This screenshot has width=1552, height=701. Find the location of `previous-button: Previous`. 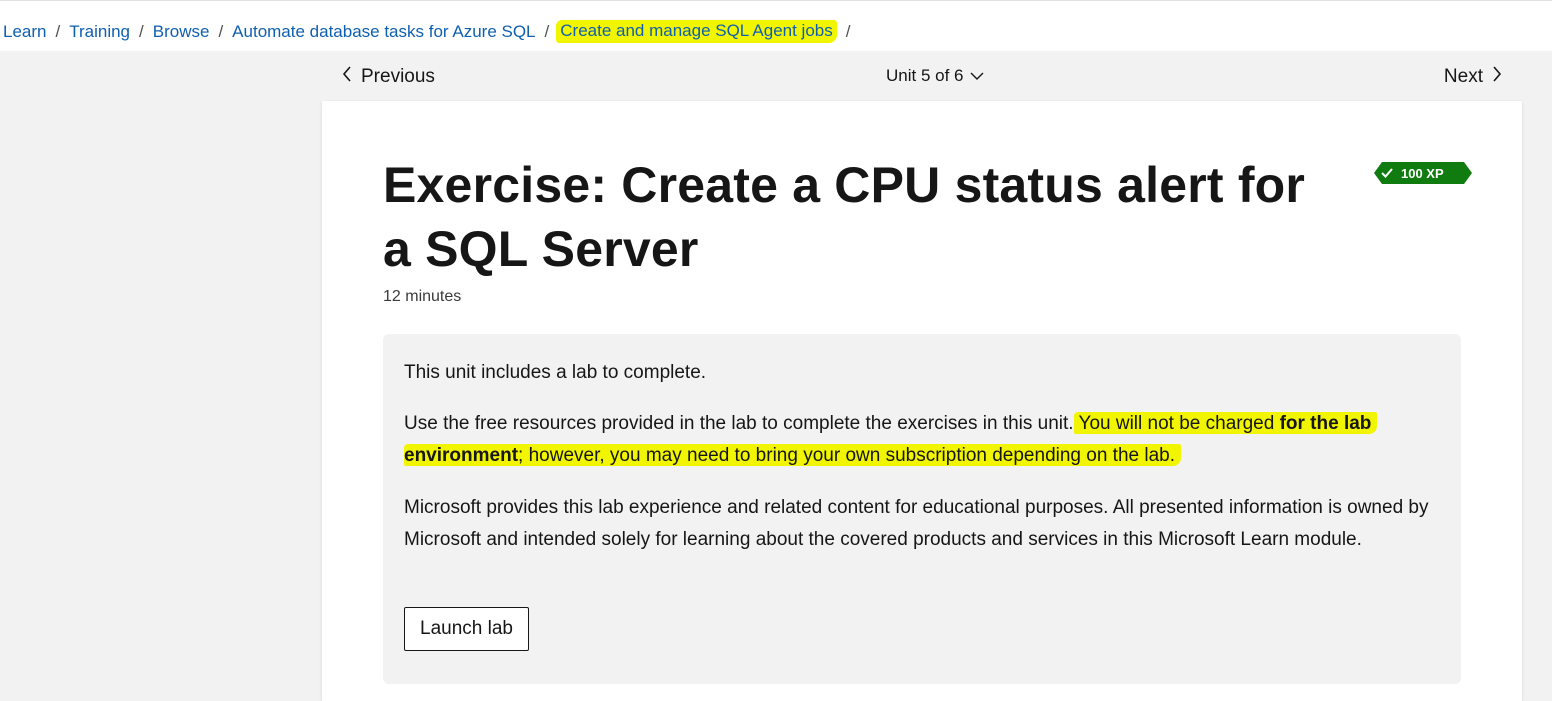

previous-button: Previous is located at coordinates (388, 77).